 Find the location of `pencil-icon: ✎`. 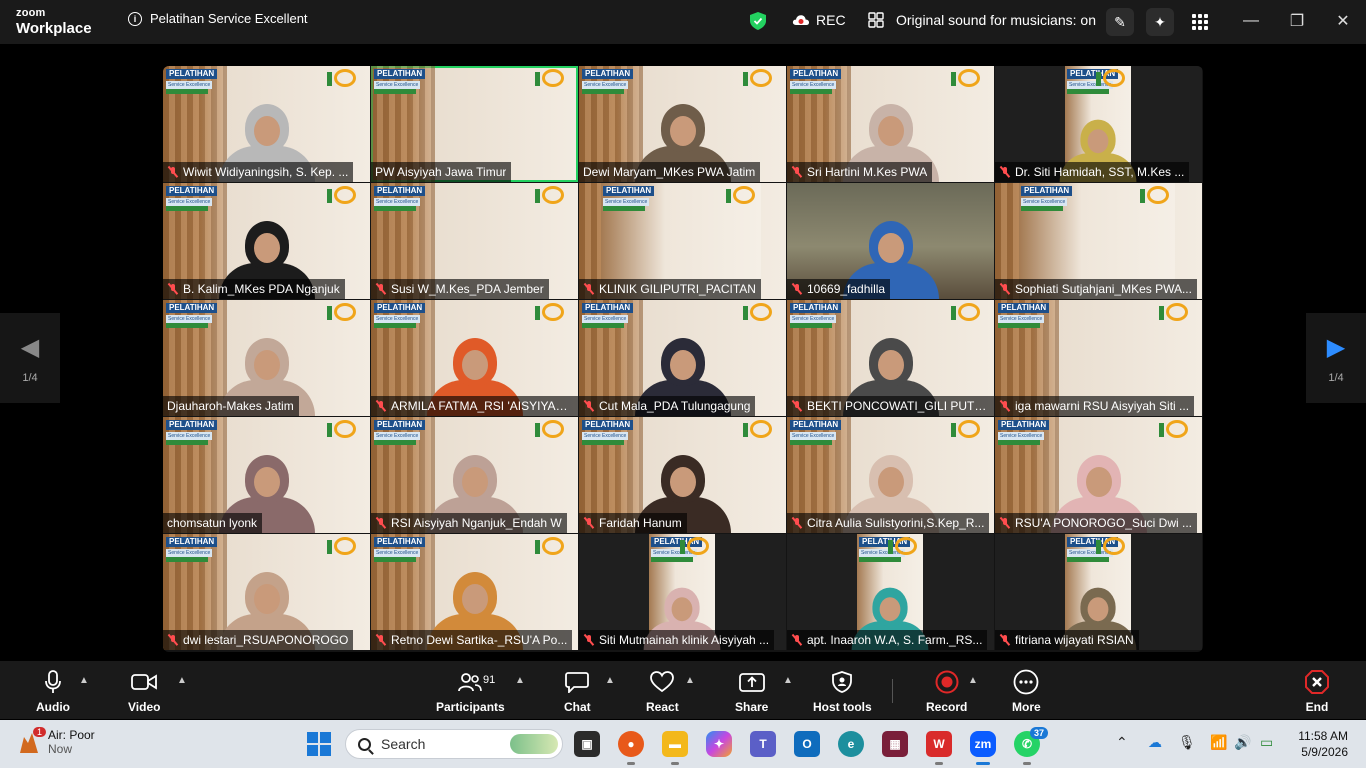

pencil-icon: ✎ is located at coordinates (1120, 21).